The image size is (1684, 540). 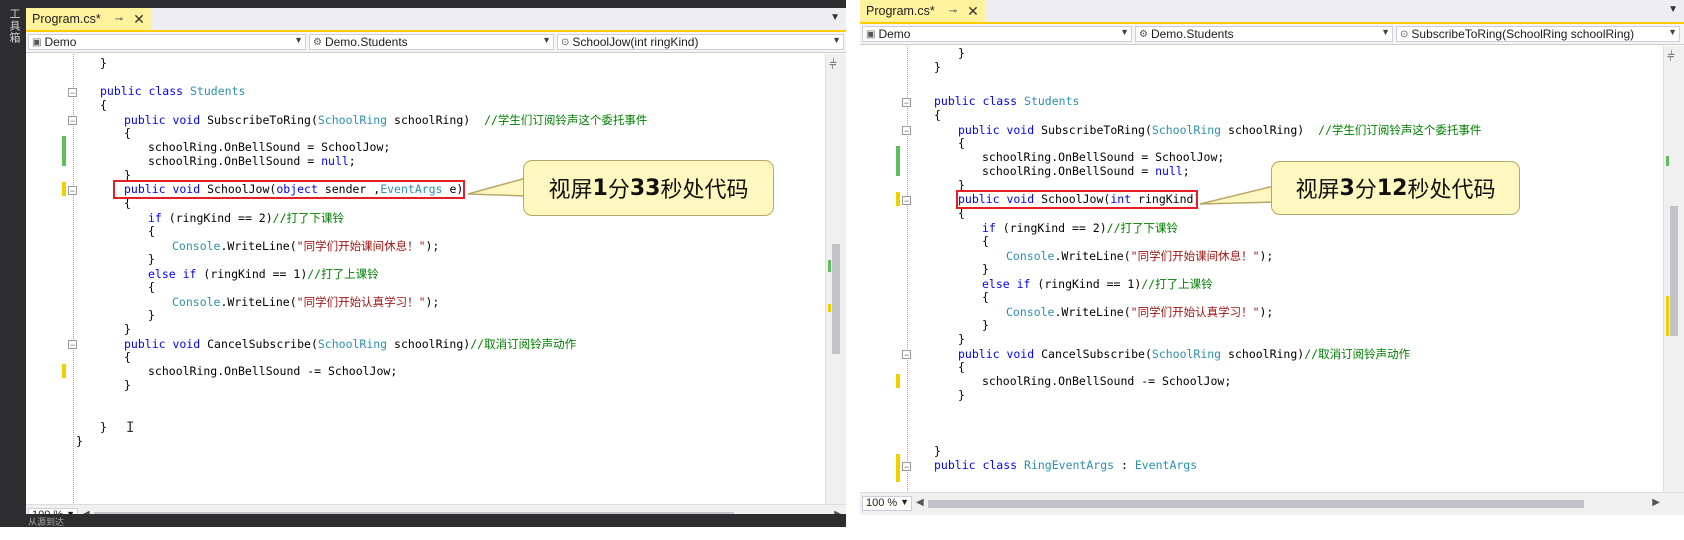 I want to click on callout-minutes: 3, so click(x=1347, y=188).